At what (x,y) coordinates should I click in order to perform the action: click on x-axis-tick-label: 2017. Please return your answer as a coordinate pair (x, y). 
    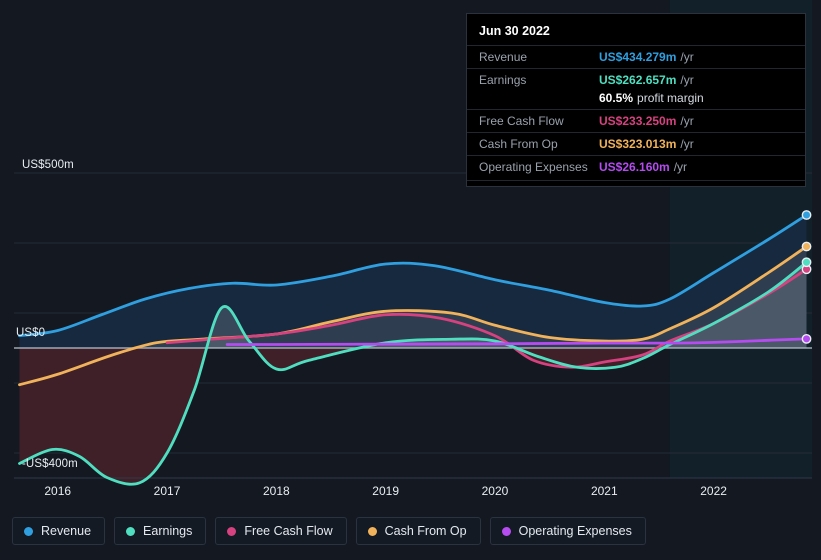
    Looking at the image, I should click on (167, 491).